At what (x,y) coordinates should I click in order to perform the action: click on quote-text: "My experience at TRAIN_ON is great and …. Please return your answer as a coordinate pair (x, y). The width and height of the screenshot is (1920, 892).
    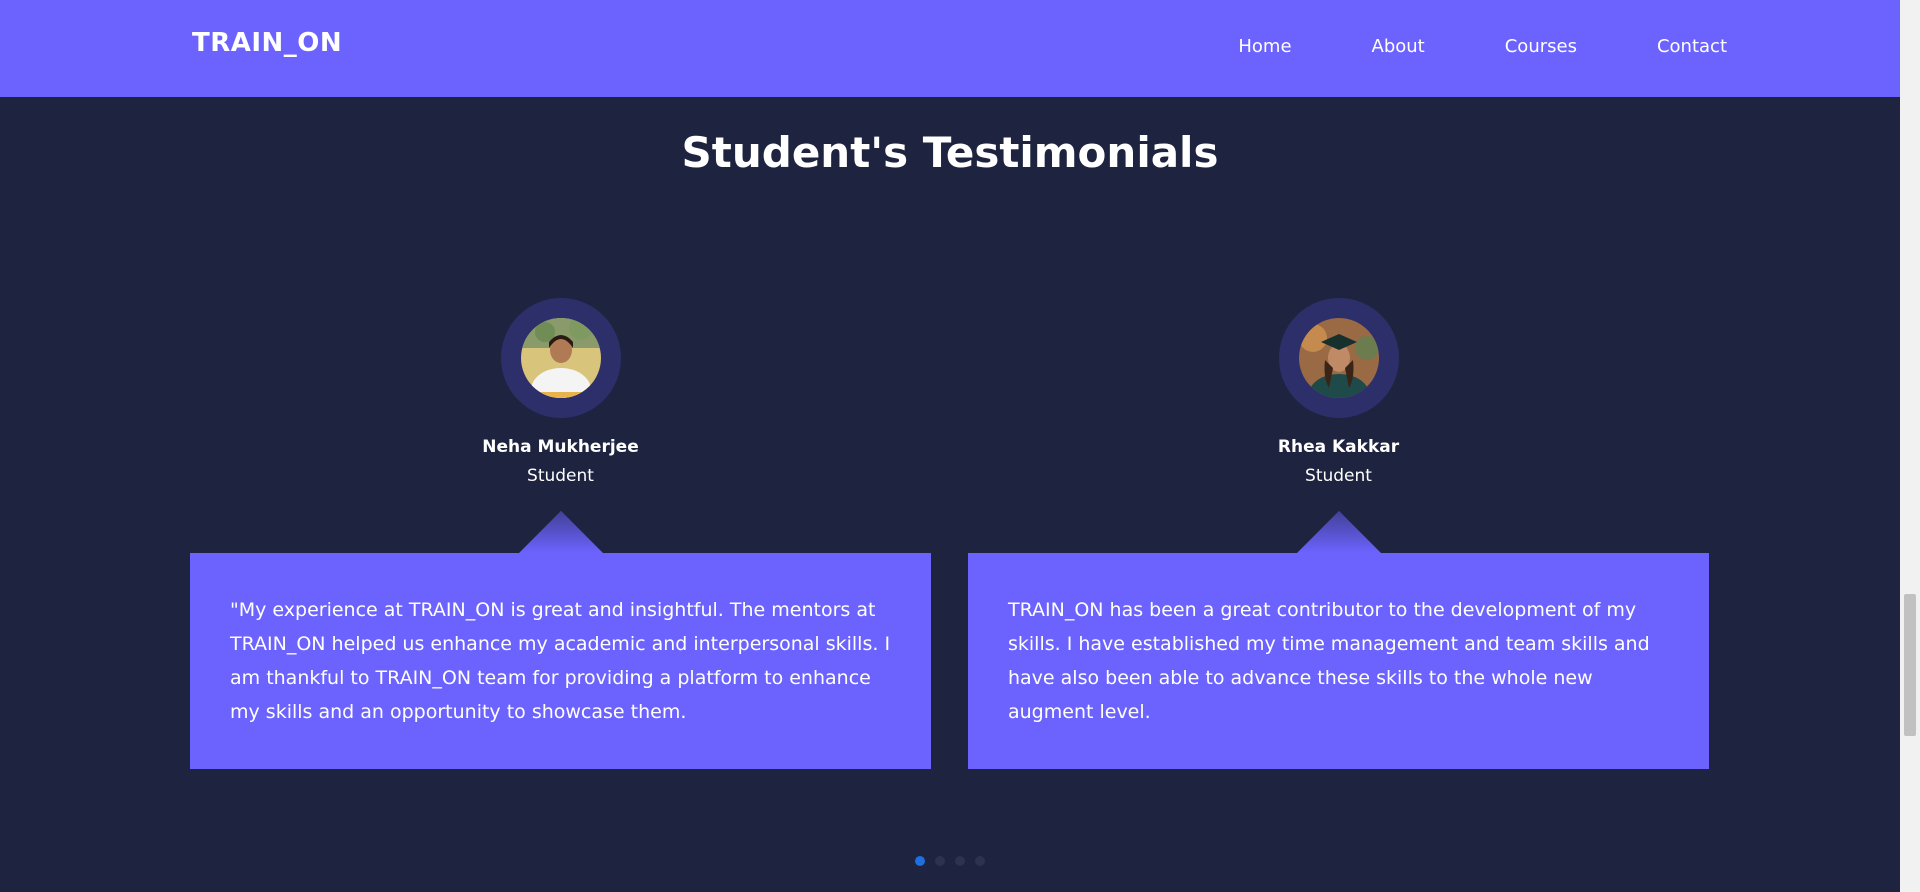
    Looking at the image, I should click on (560, 661).